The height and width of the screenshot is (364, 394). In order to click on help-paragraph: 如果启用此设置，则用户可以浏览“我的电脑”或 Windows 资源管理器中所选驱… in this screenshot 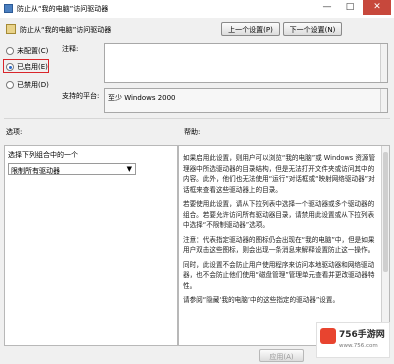, I will do `click(279, 174)`.